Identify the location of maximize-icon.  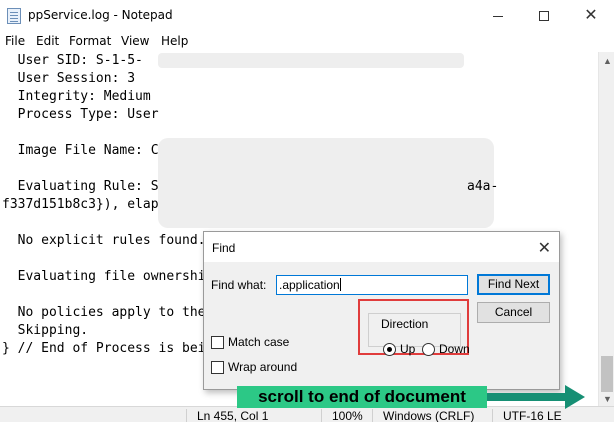
(544, 16).